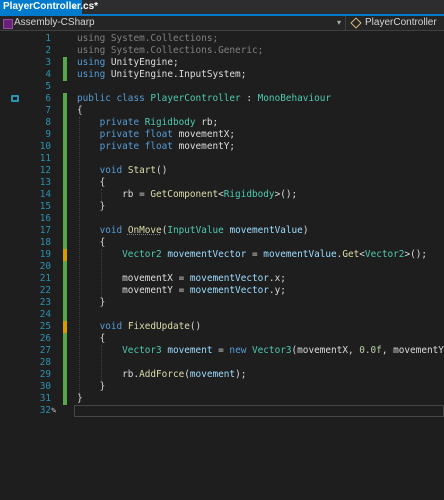 The image size is (444, 500). What do you see at coordinates (222, 243) in the screenshot?
I see `code-line: 18 {` at bounding box center [222, 243].